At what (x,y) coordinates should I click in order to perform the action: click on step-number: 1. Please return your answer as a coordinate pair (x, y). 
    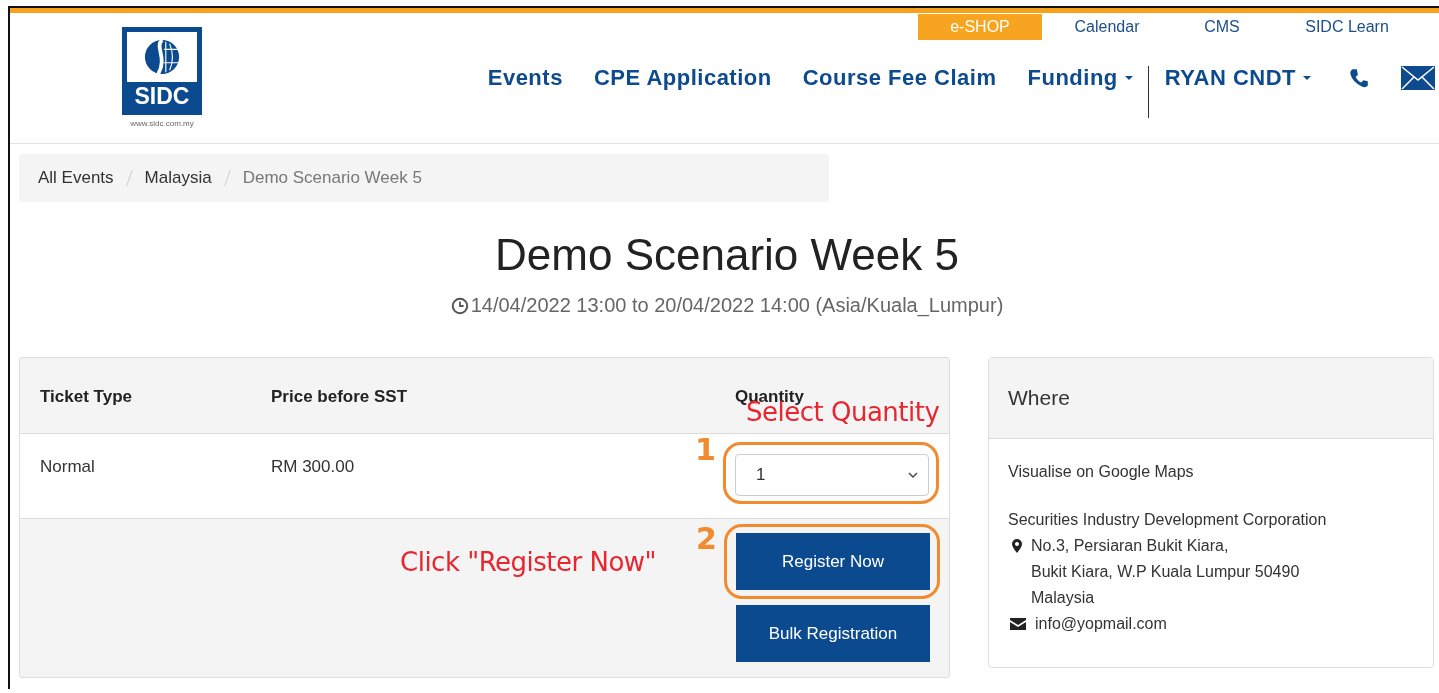
    Looking at the image, I should click on (705, 449).